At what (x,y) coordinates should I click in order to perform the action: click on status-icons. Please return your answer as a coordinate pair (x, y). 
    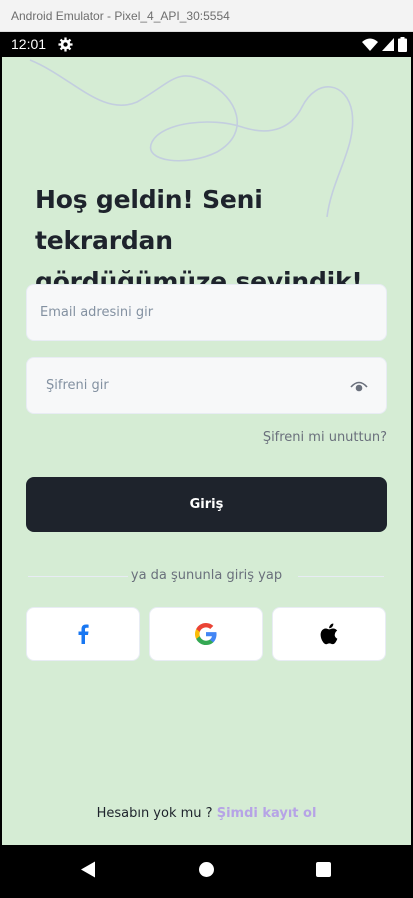
    Looking at the image, I should click on (384, 44).